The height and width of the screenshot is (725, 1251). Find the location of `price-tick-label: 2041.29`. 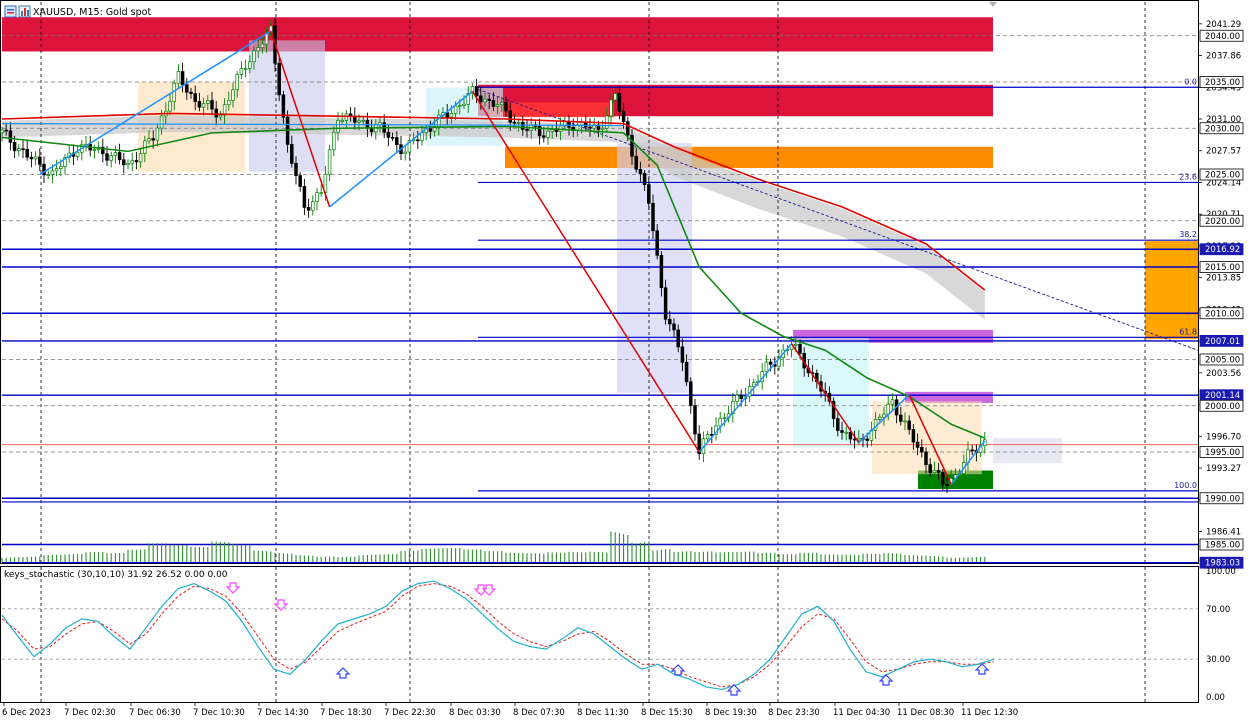

price-tick-label: 2041.29 is located at coordinates (1223, 25).